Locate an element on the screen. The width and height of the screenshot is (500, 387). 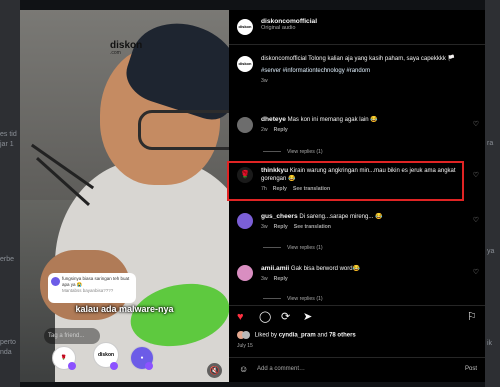
comment-icon: ◯ is located at coordinates (265, 317).